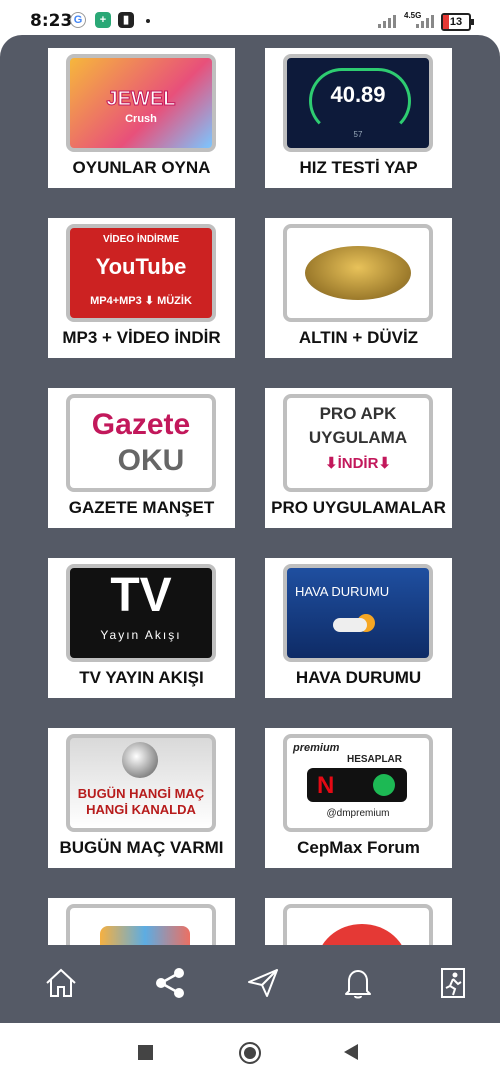 This screenshot has height=1083, width=500. I want to click on tile-gazete: Gazete OKU GAZETE MANŞET, so click(141, 458).